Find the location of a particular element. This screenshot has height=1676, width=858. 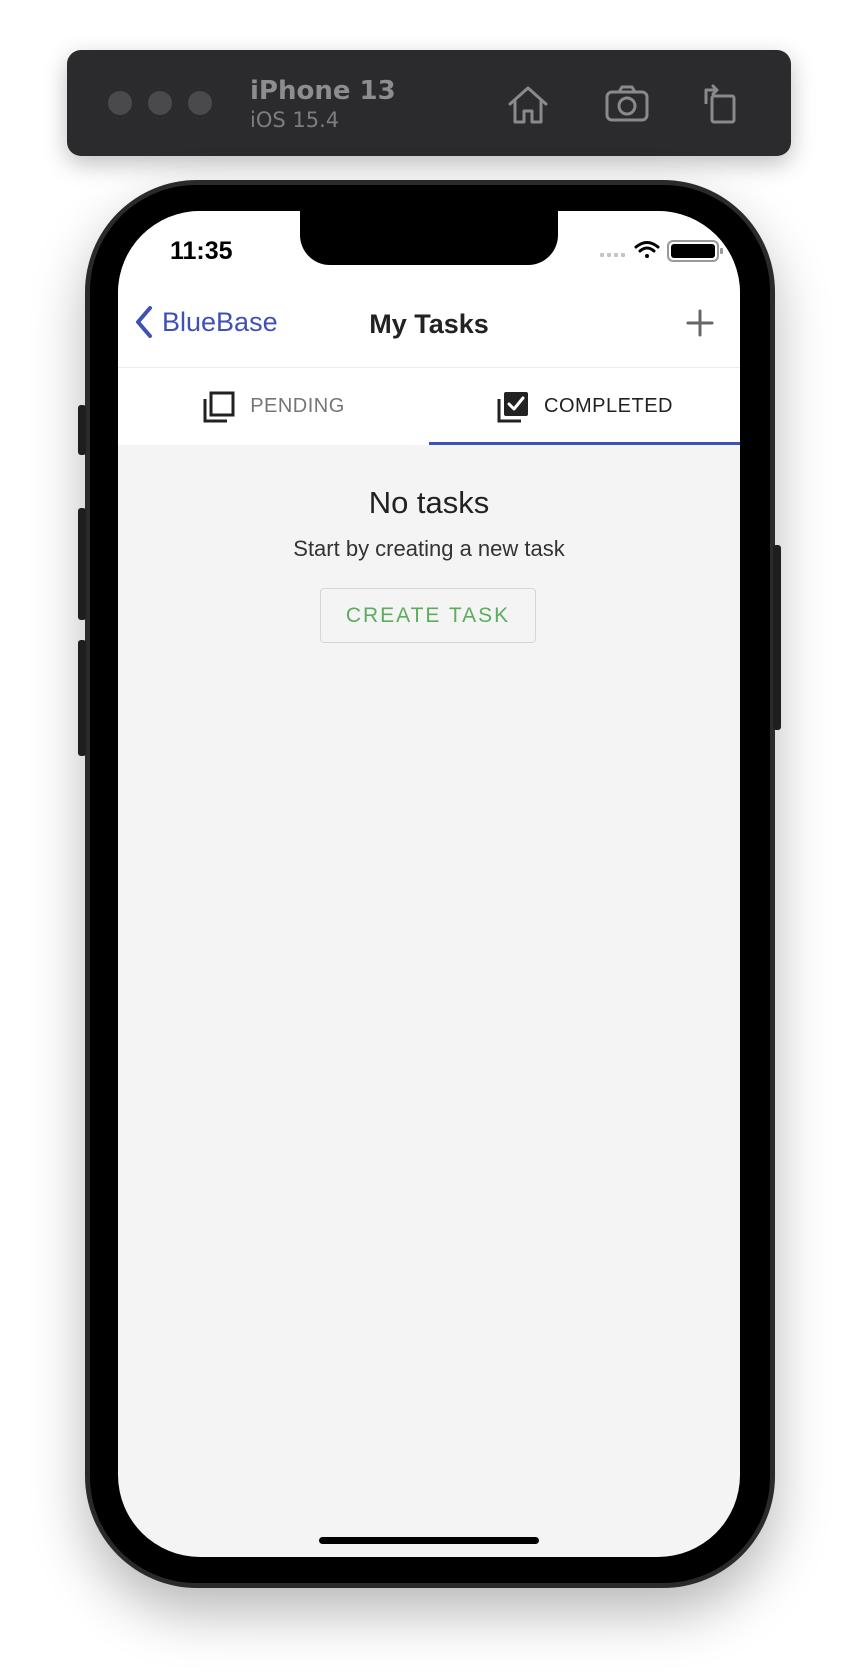

notch is located at coordinates (429, 238).